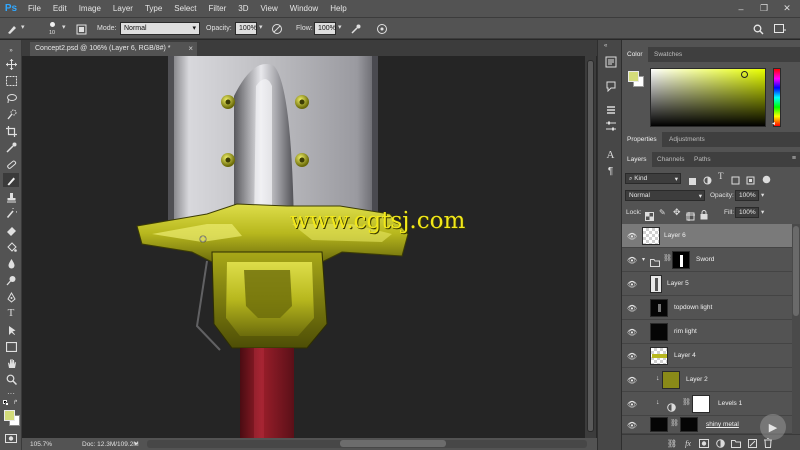 The width and height of the screenshot is (800, 450). What do you see at coordinates (653, 178) in the screenshot?
I see `layer-filter-kind-select: ⌕ Kind ▾` at bounding box center [653, 178].